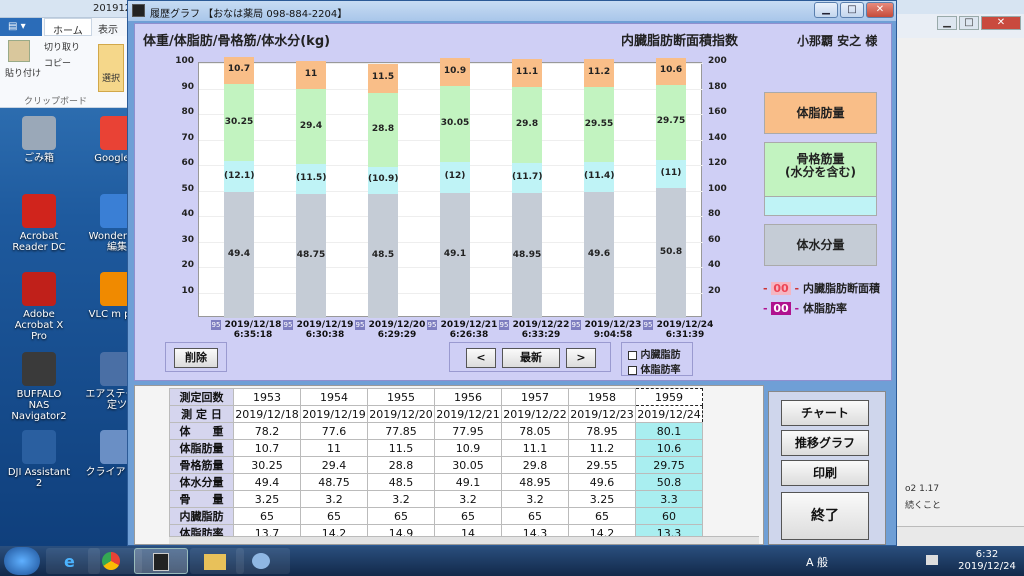 This screenshot has width=1024, height=576. What do you see at coordinates (880, 10) in the screenshot?
I see `close-button: ✕` at bounding box center [880, 10].